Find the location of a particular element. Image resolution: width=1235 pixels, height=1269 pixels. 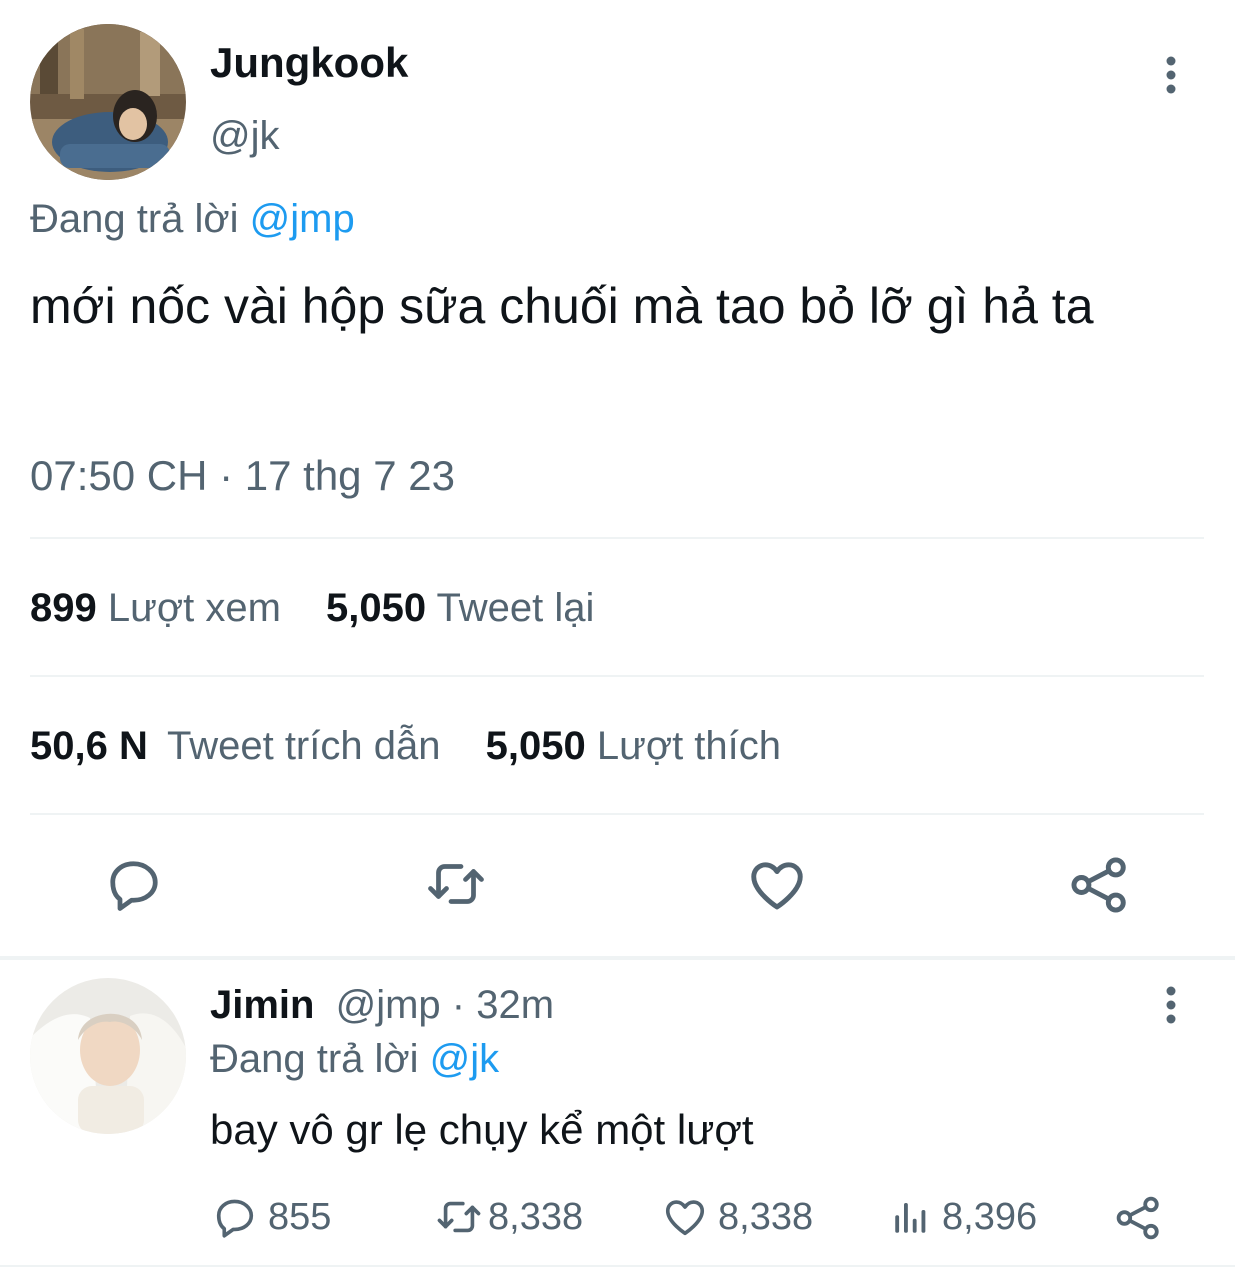

replying-to: Đang trả lời @jmp is located at coordinates (192, 219).